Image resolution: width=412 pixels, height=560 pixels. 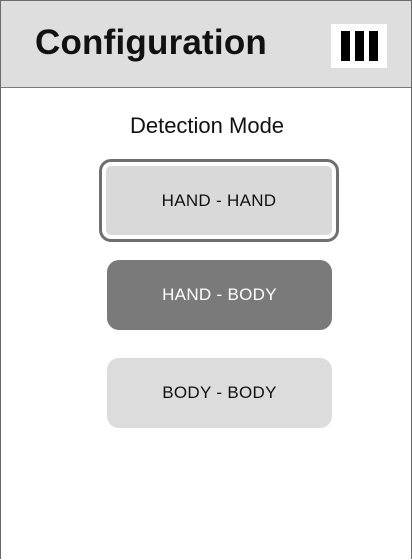 I want to click on body-body-button: BODY - BODY, so click(x=219, y=393).